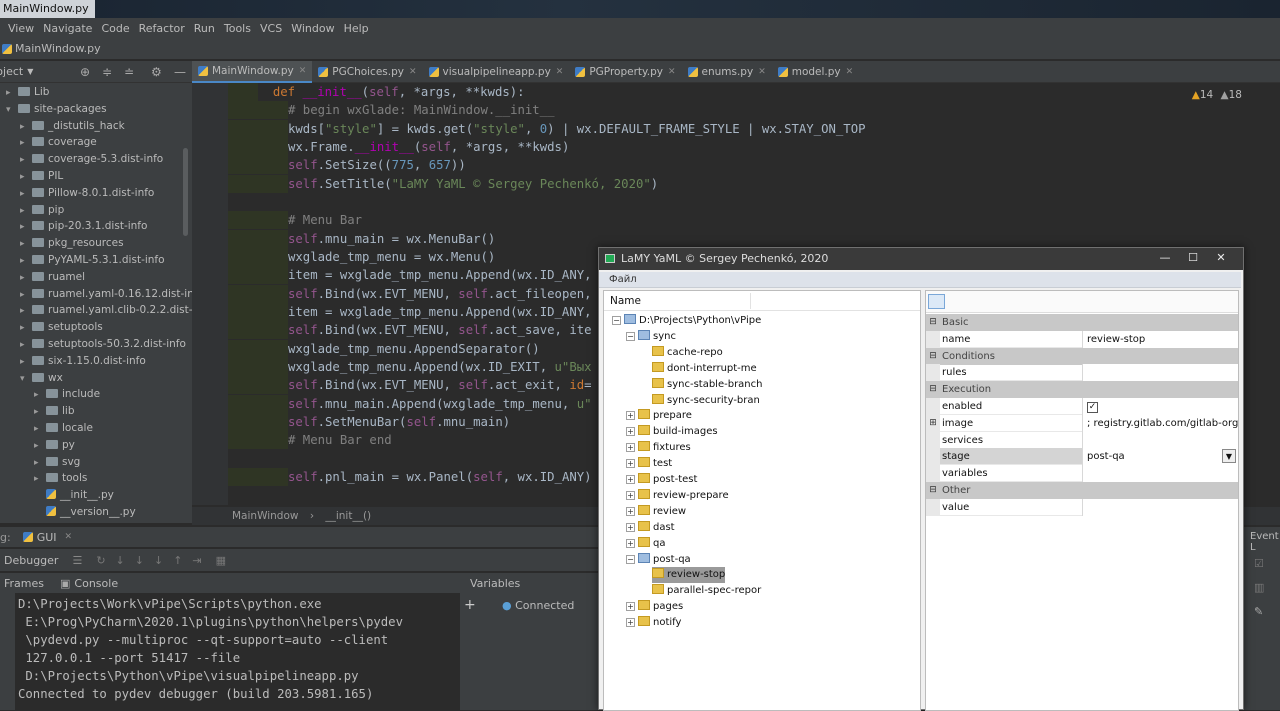  I want to click on pipeline-tree-item: dont-interrupt-me, so click(704, 369).